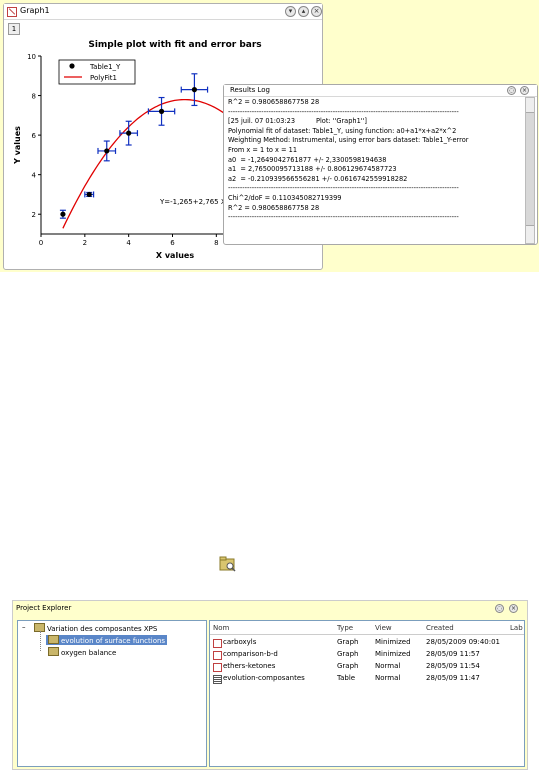 The image size is (539, 770). I want to click on table-icon, so click(217, 679).